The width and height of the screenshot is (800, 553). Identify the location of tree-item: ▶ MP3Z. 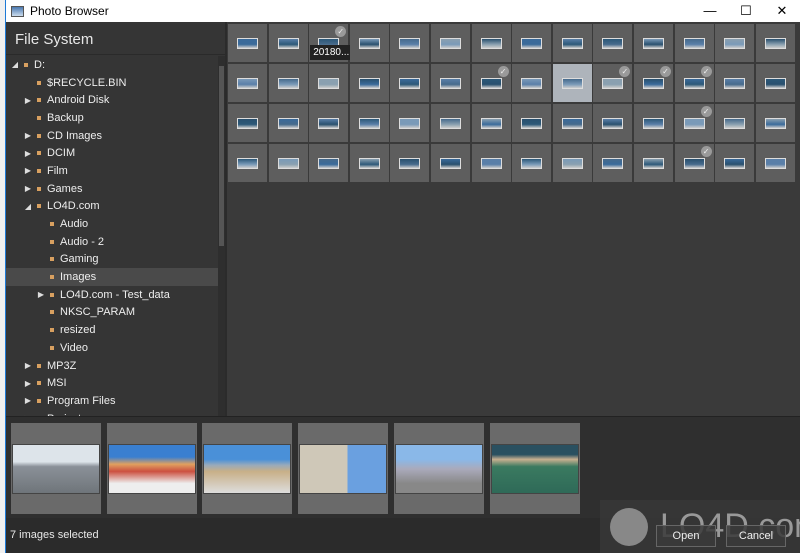
(112, 366).